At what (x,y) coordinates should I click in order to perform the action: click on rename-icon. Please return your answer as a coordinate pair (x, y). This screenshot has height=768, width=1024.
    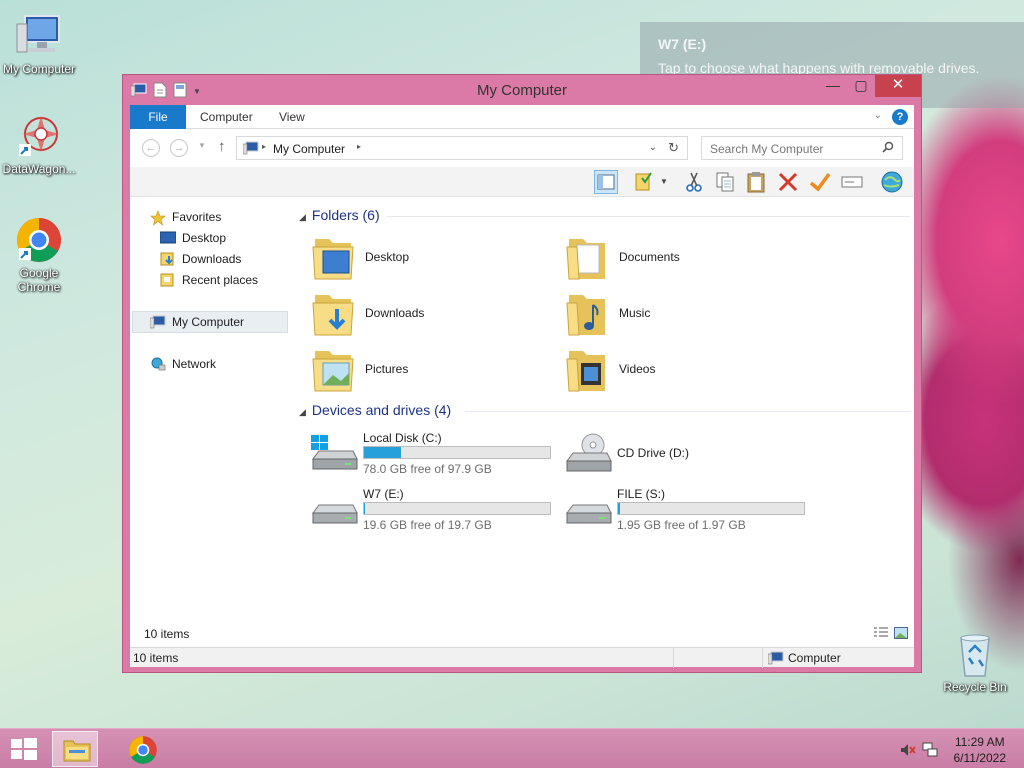
    Looking at the image, I should click on (852, 182).